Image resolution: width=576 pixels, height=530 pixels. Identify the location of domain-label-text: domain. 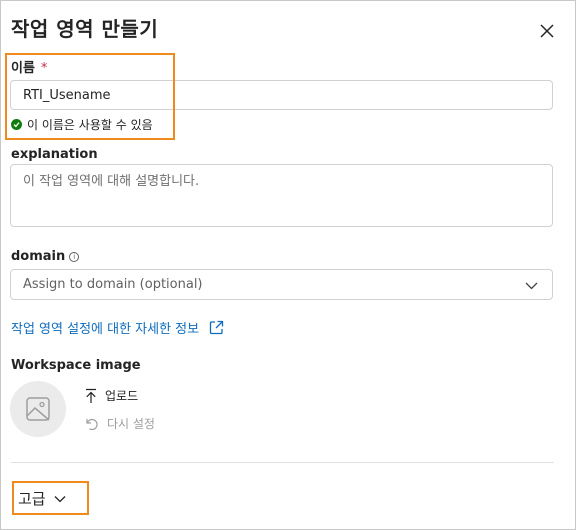
(38, 256).